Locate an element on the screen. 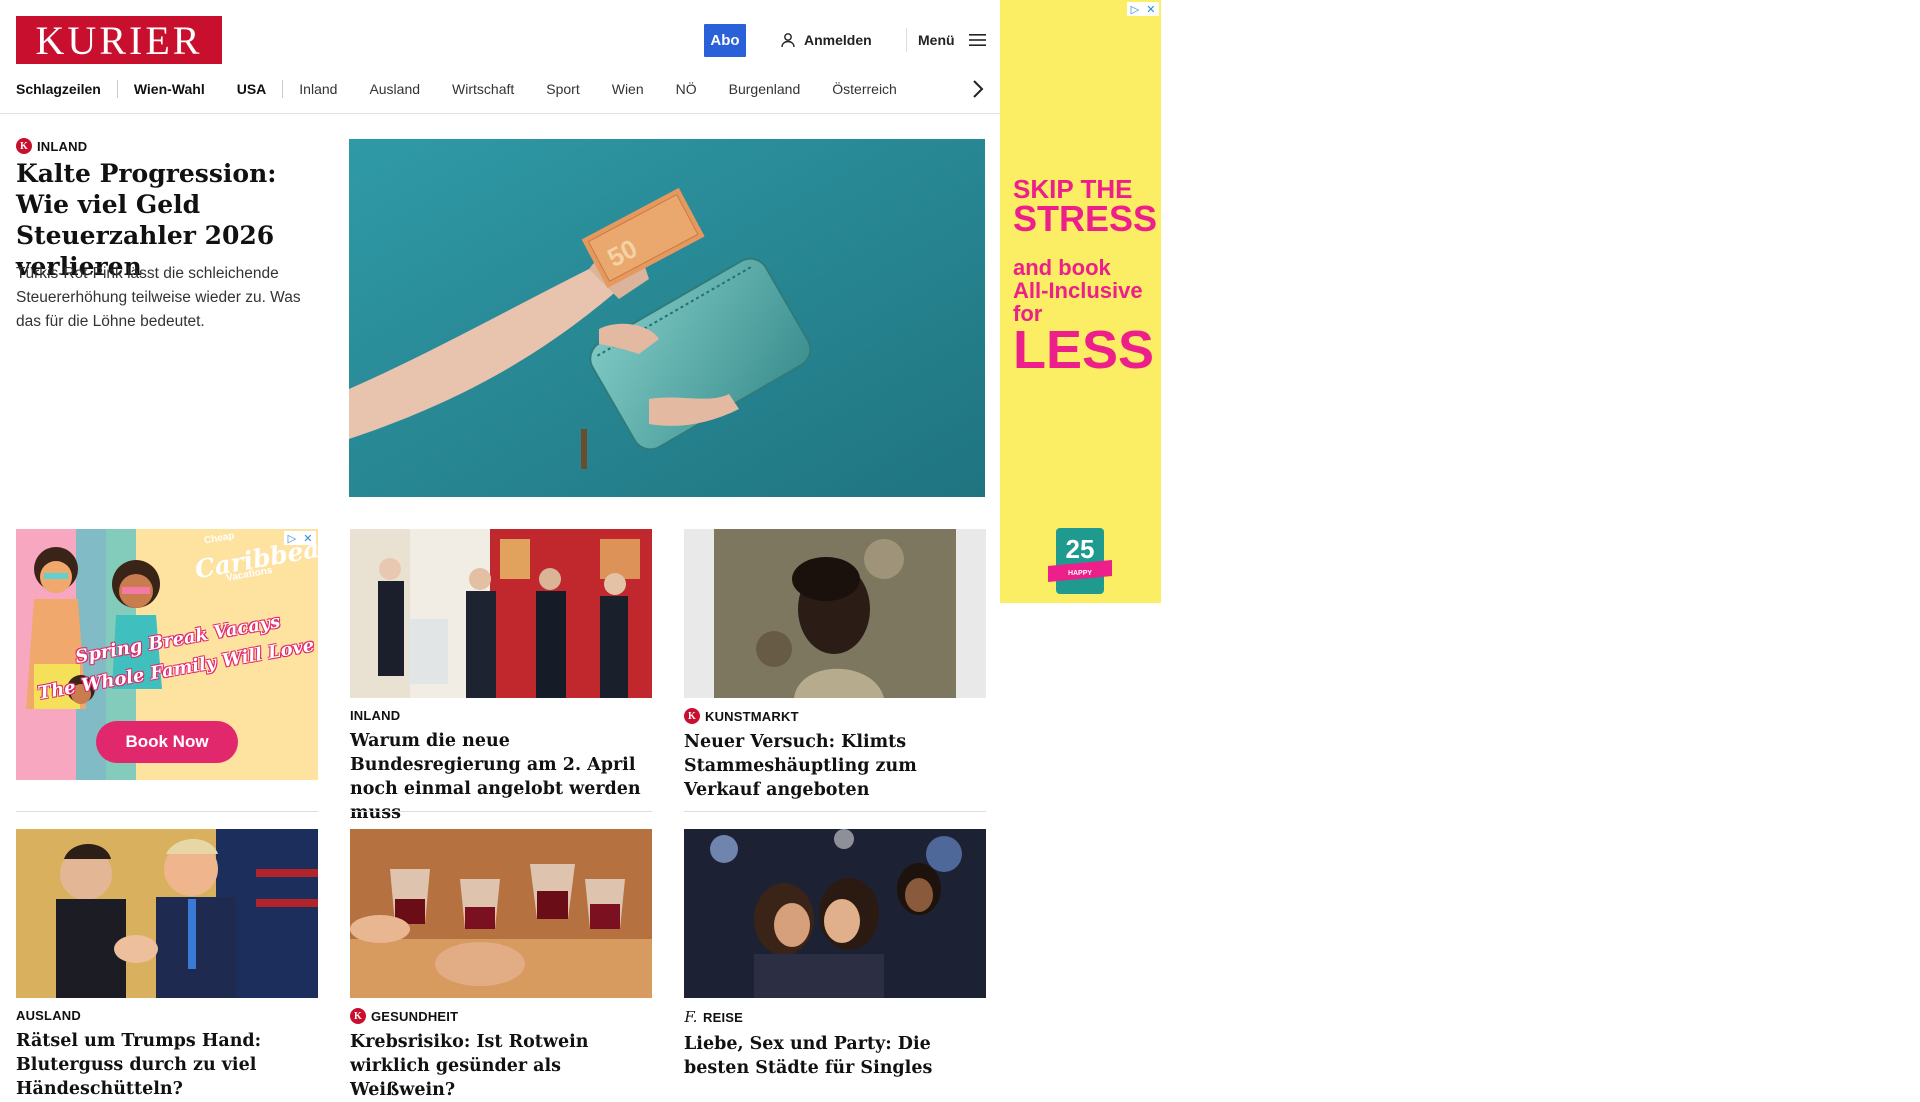  ad-line: and book is located at coordinates (1062, 267).